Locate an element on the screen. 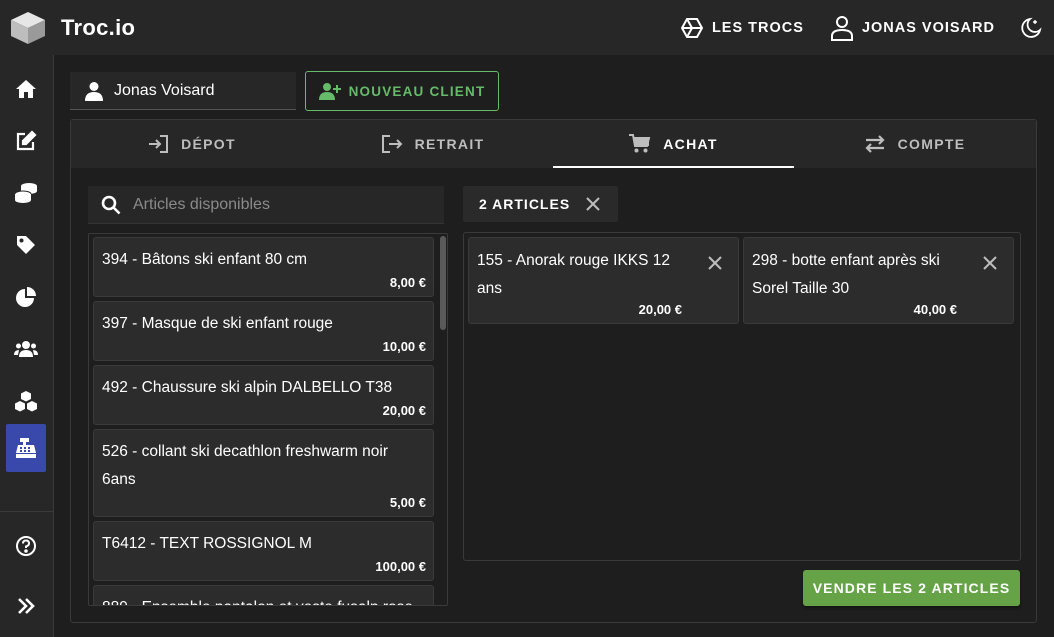  users-icon is located at coordinates (26, 349).